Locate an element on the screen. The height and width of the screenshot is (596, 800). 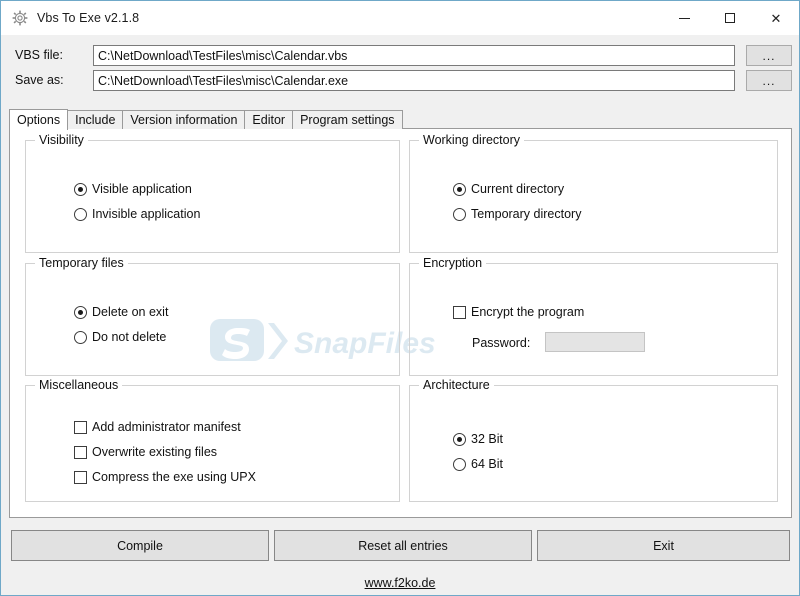
option-label: 64 Bit is located at coordinates (487, 464).